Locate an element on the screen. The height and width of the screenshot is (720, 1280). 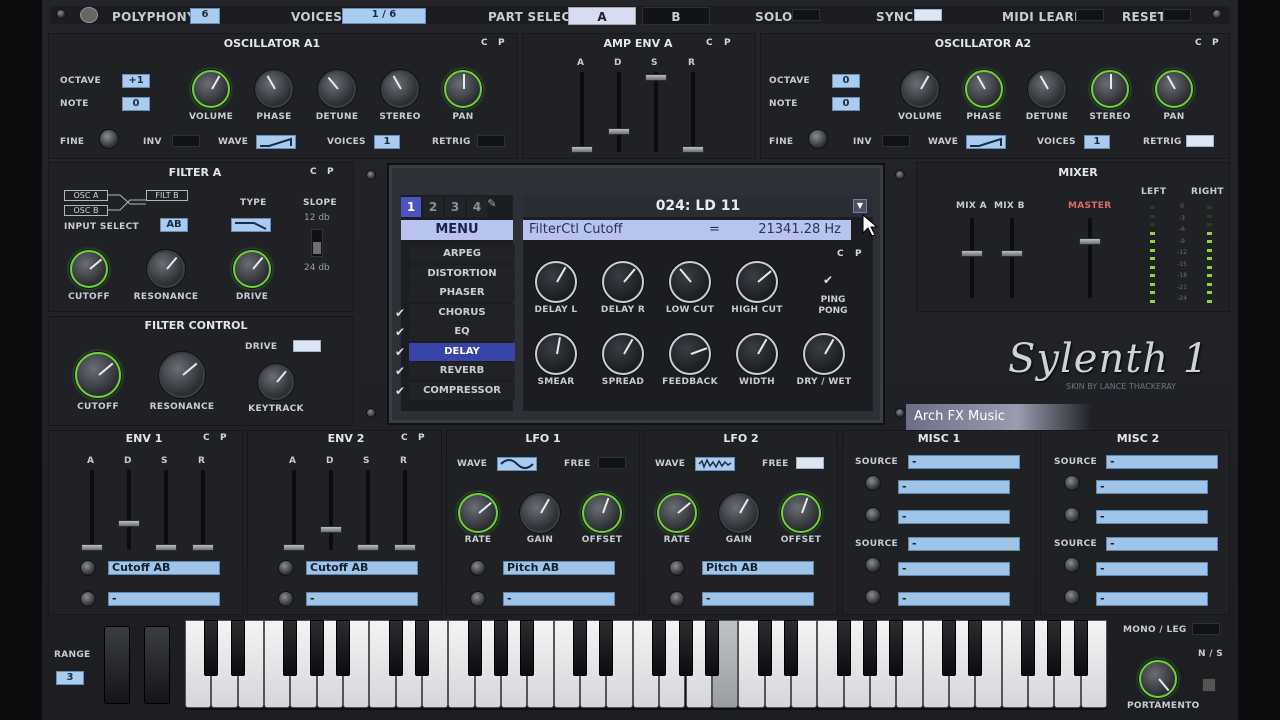
delay-low-cut-knob is located at coordinates (690, 282).